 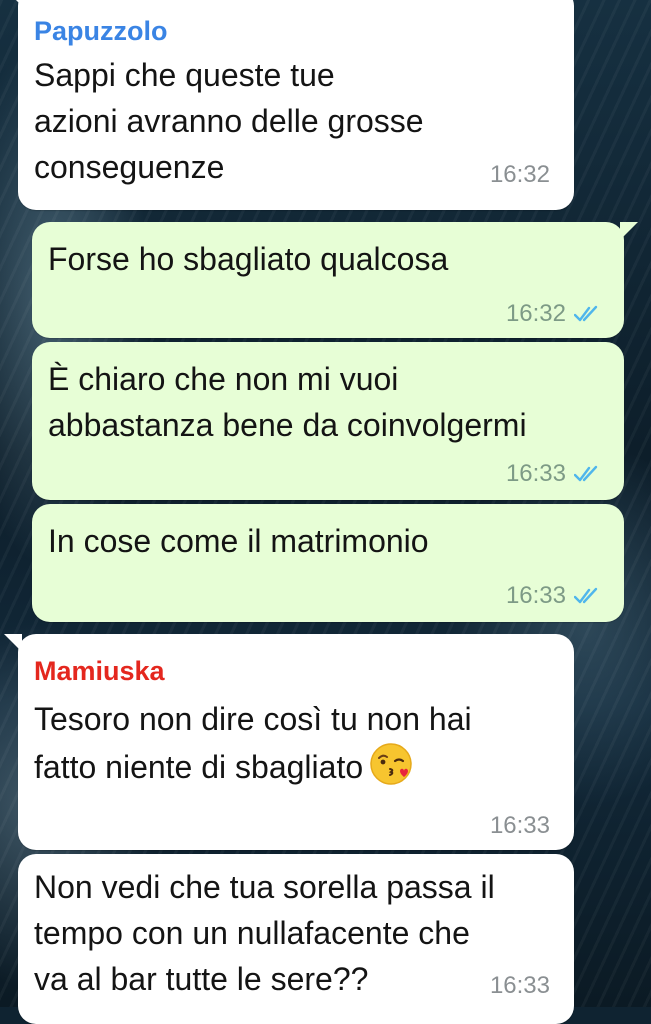 What do you see at coordinates (391, 764) in the screenshot?
I see `face-blowing-a-kiss-icon` at bounding box center [391, 764].